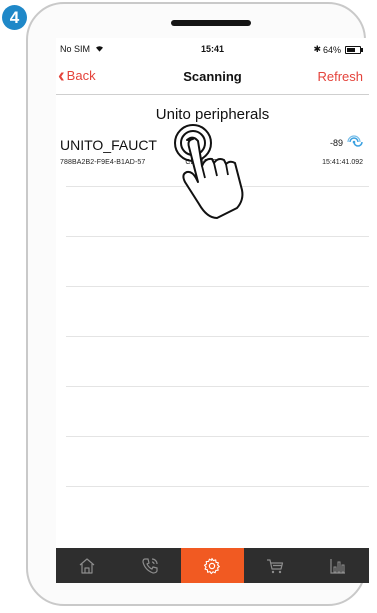 Image resolution: width=377 pixels, height=613 pixels. Describe the element at coordinates (103, 162) in the screenshot. I see `uuid-start: 788BA2B2-F9E4-B1AD-57` at that location.